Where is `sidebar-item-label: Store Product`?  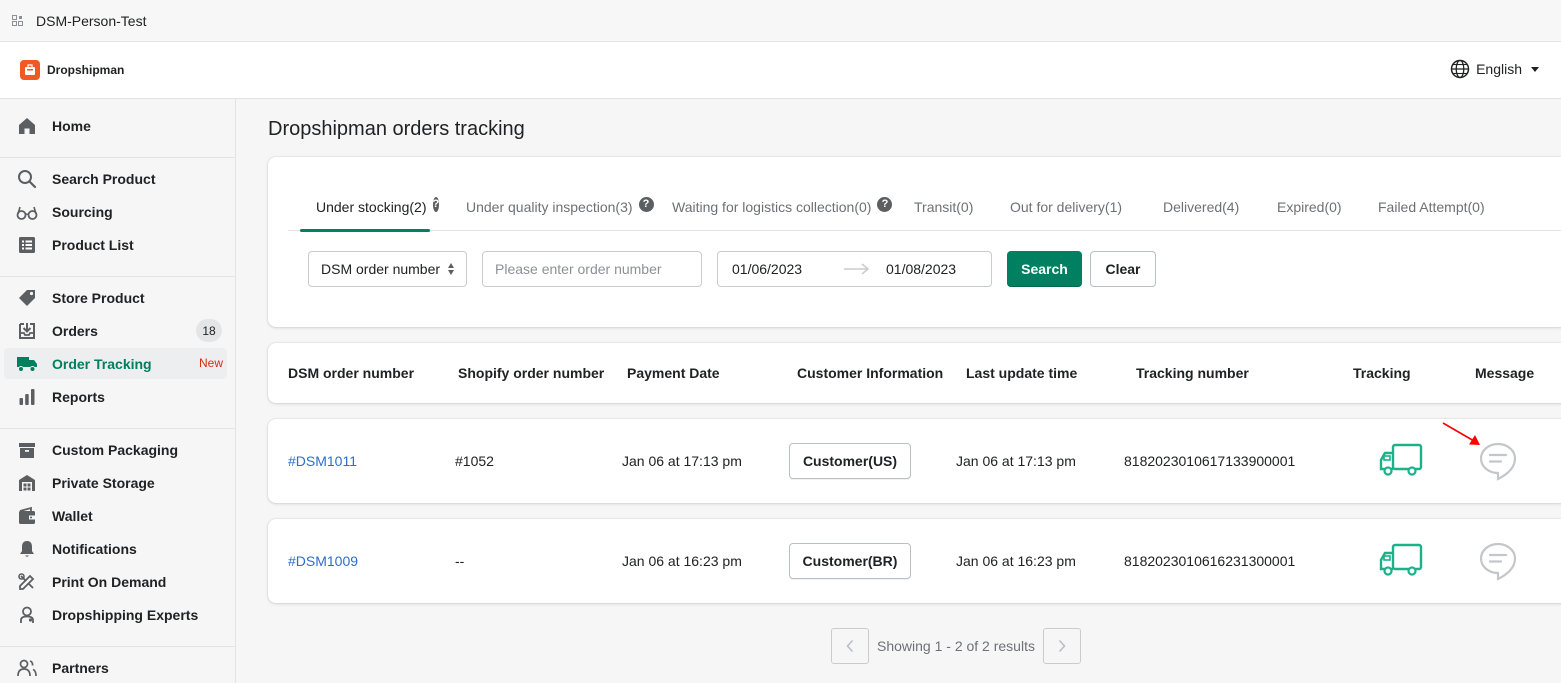
sidebar-item-label: Store Product is located at coordinates (98, 297).